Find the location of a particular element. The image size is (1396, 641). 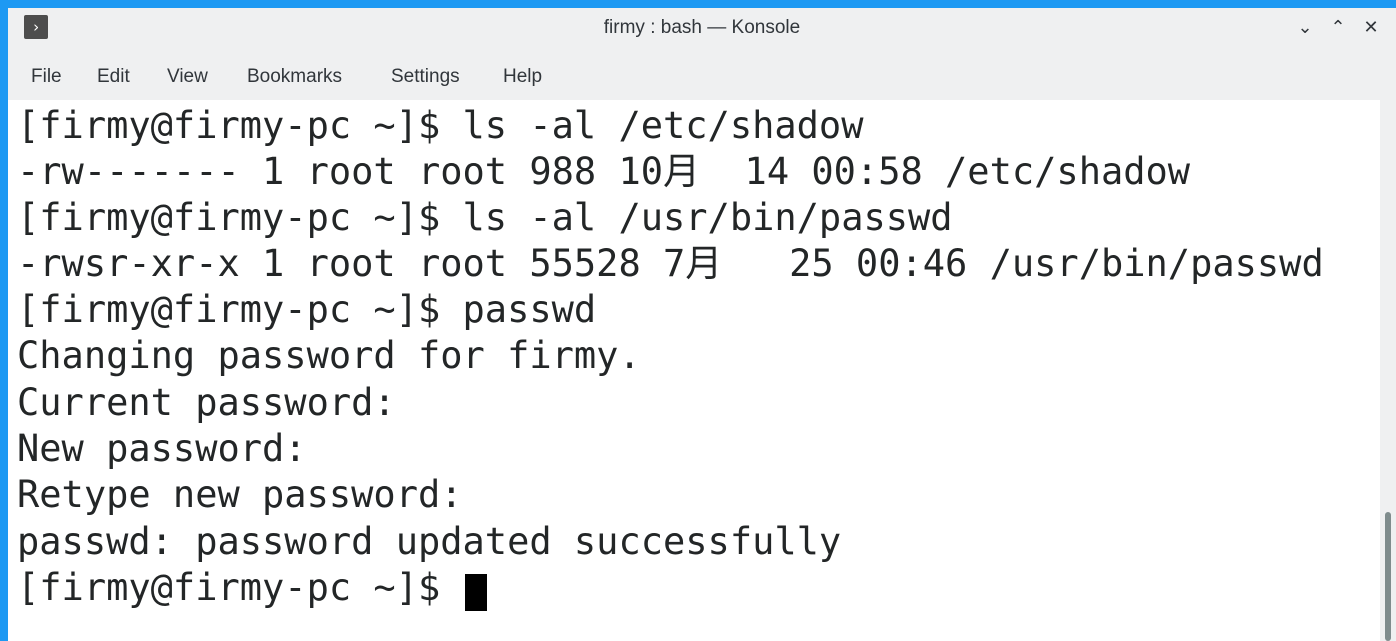

terminal-line: Changing password for firmy. is located at coordinates (329, 355).